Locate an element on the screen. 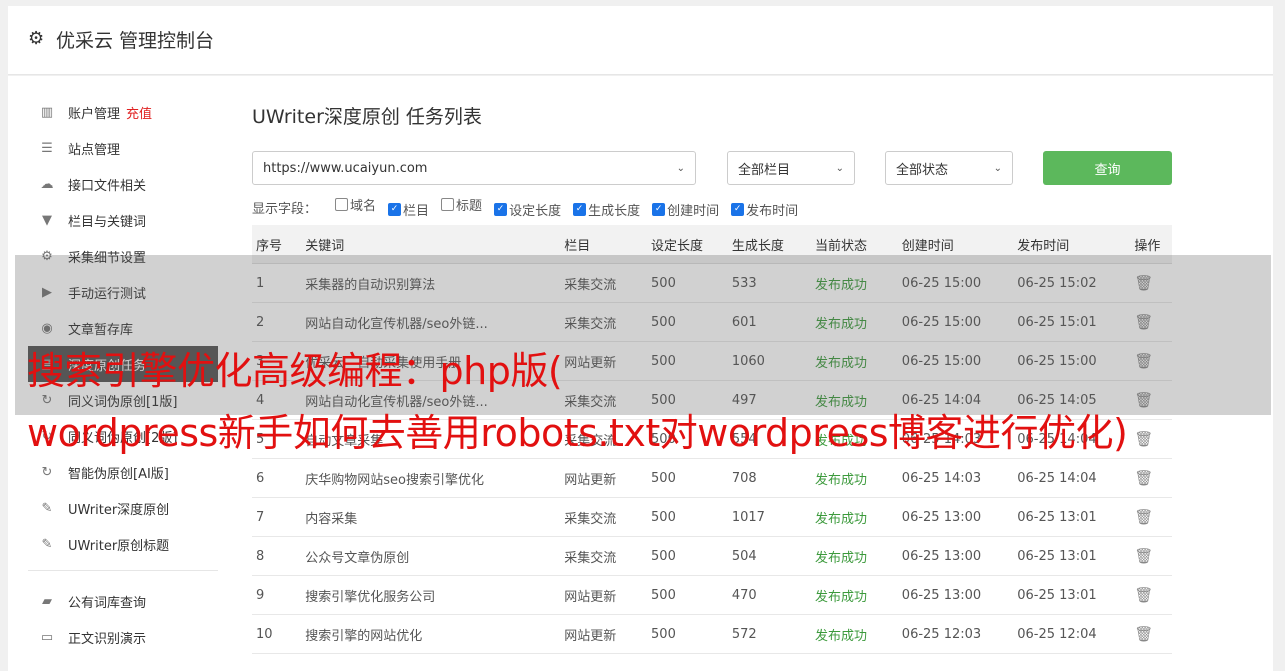  field-checkbox-label: 域名 is located at coordinates (363, 206).